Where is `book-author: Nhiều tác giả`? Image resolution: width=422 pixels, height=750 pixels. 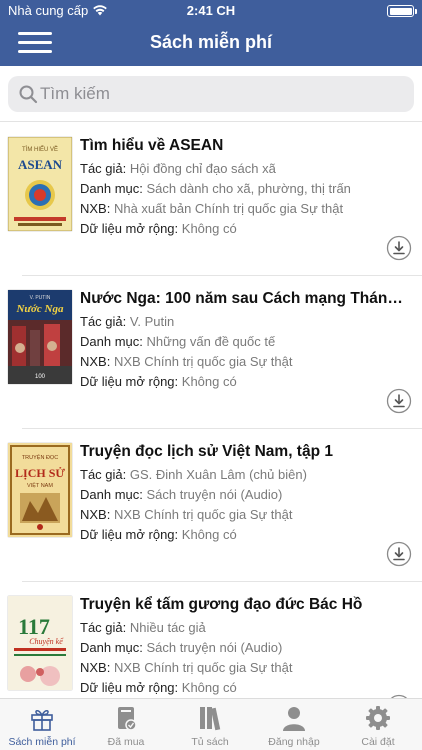 book-author: Nhiều tác giả is located at coordinates (167, 627).